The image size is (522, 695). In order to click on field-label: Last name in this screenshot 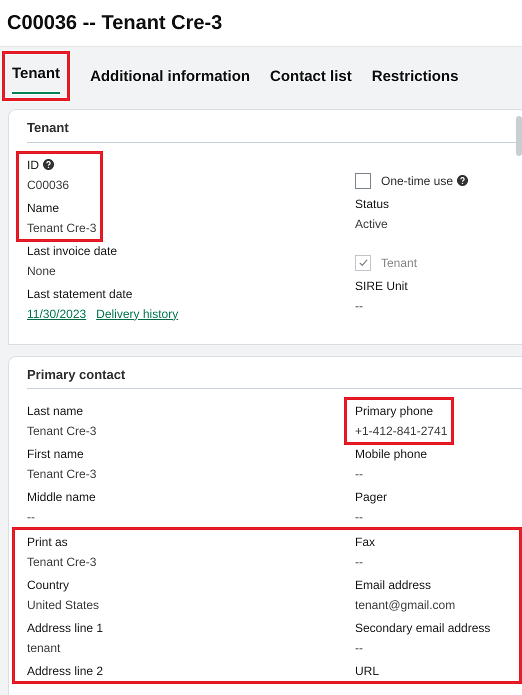, I will do `click(55, 411)`.